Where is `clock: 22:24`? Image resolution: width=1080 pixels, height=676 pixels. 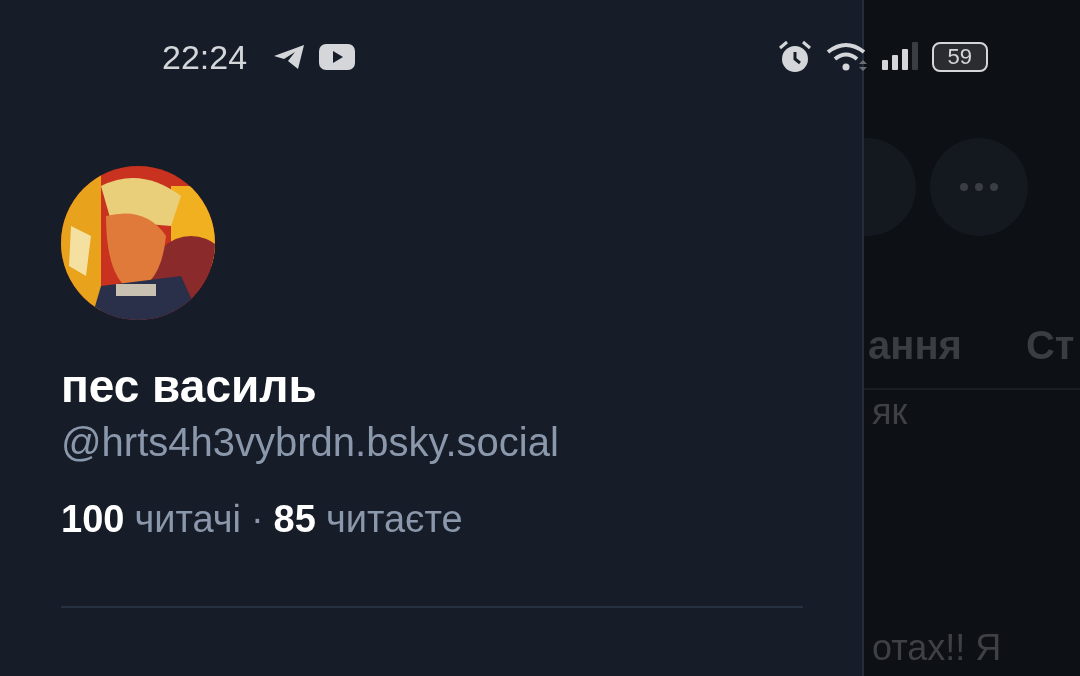 clock: 22:24 is located at coordinates (205, 57).